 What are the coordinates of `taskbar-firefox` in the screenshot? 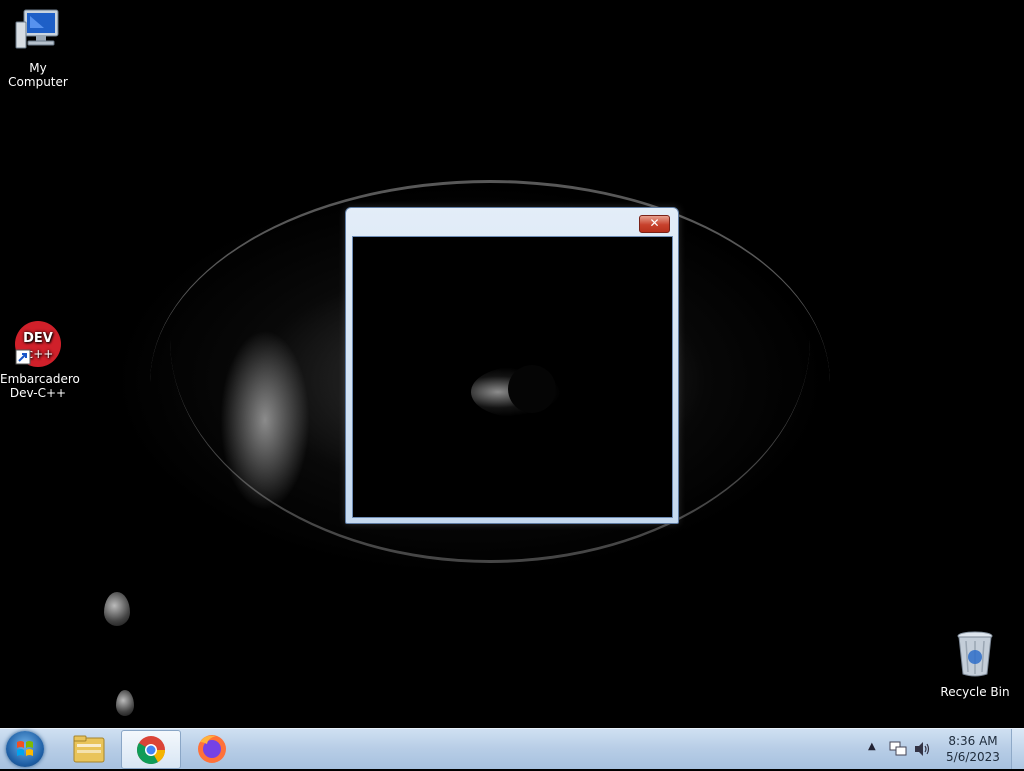 It's located at (212, 748).